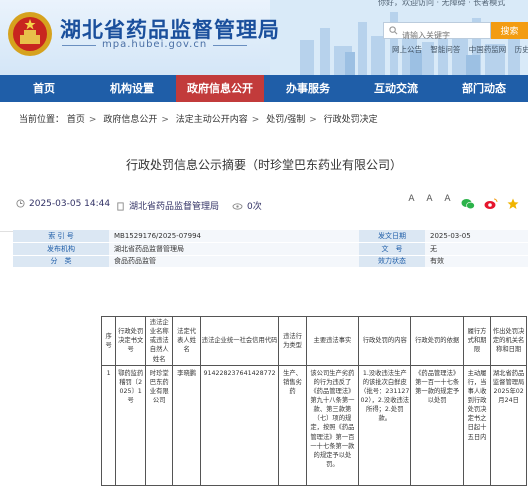  What do you see at coordinates (263, 165) in the screenshot?
I see `document-title: 行政处罚信息公示摘要（时珍堂巴东药业有限公司）` at bounding box center [263, 165].